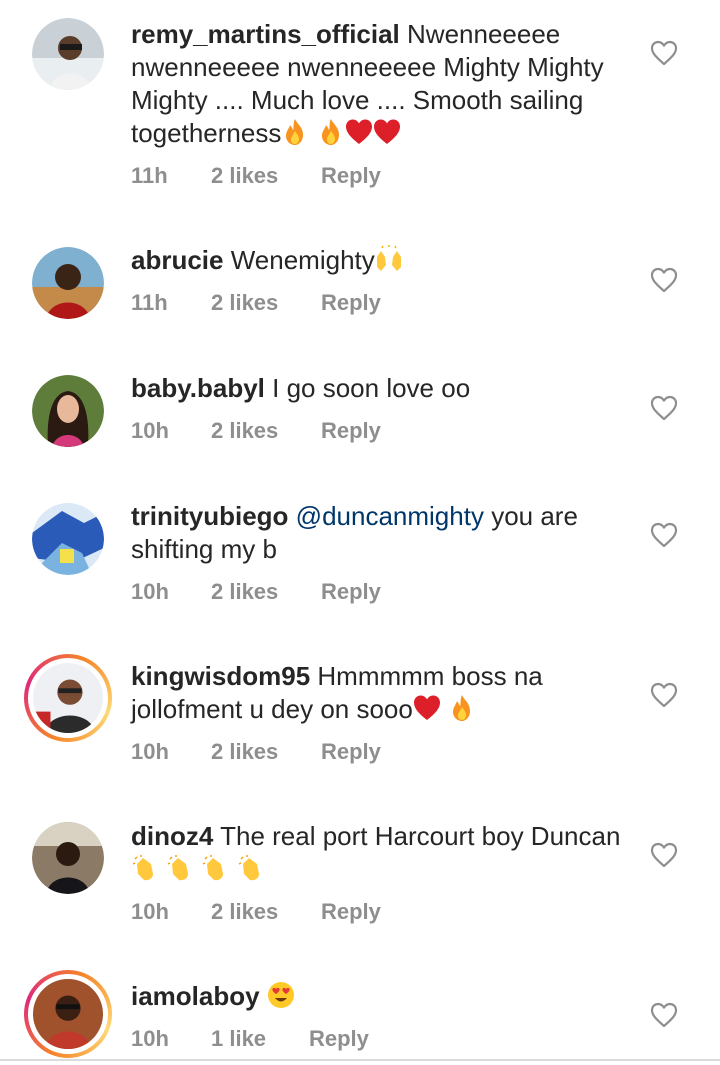 The width and height of the screenshot is (720, 1065). Describe the element at coordinates (383, 853) in the screenshot. I see `comment-text: dinoz4 The real port Harcourt boy Duncan` at that location.